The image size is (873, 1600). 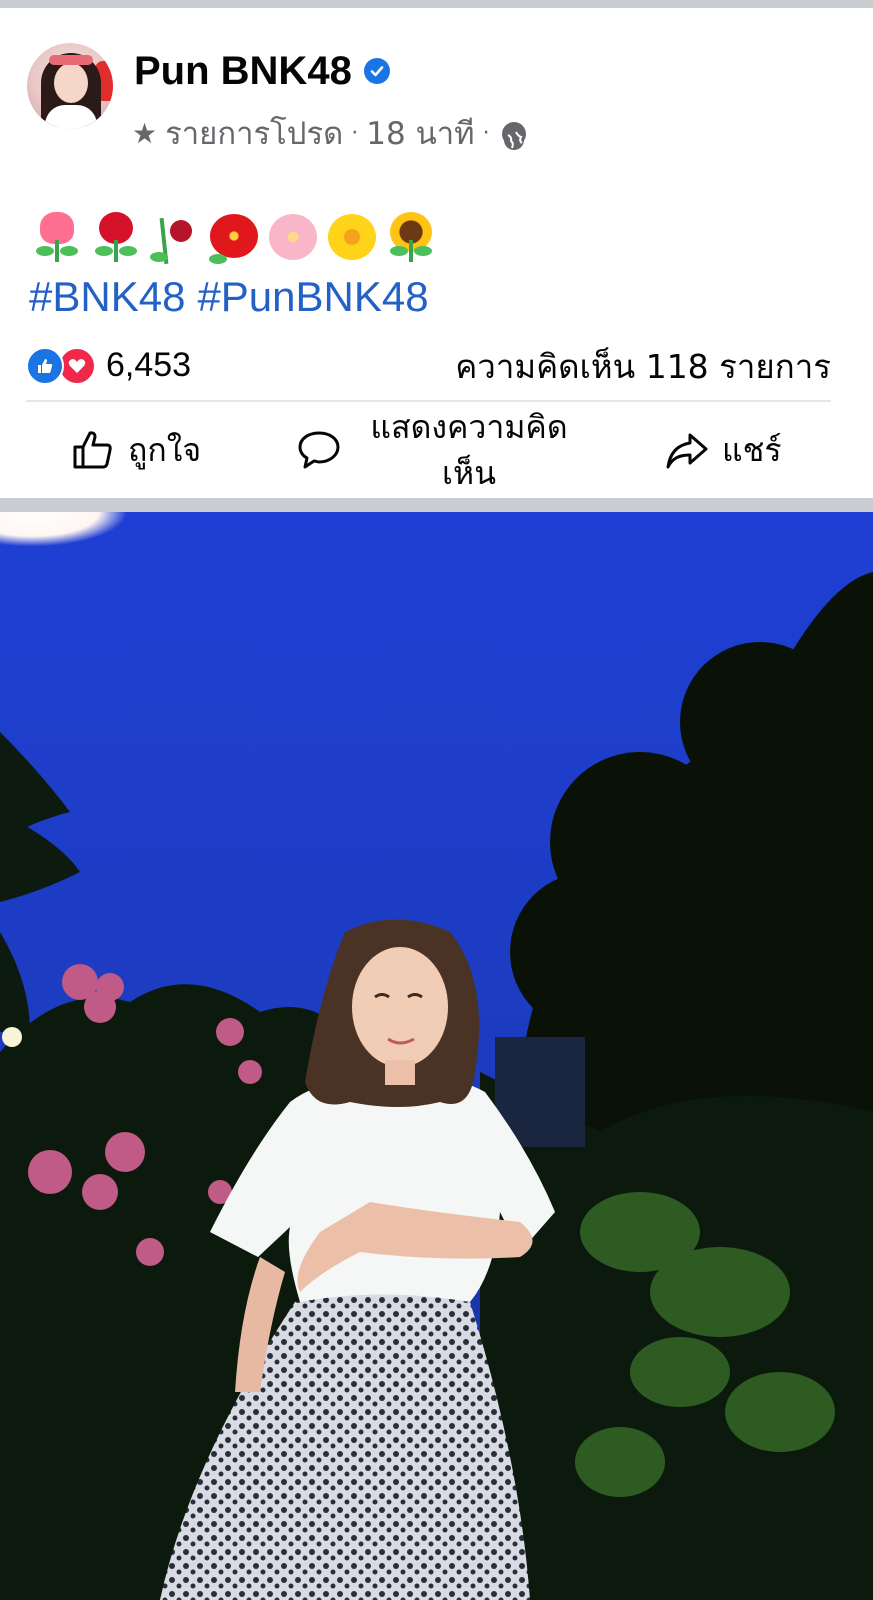 What do you see at coordinates (293, 238) in the screenshot?
I see `cherry-blossom-icon` at bounding box center [293, 238].